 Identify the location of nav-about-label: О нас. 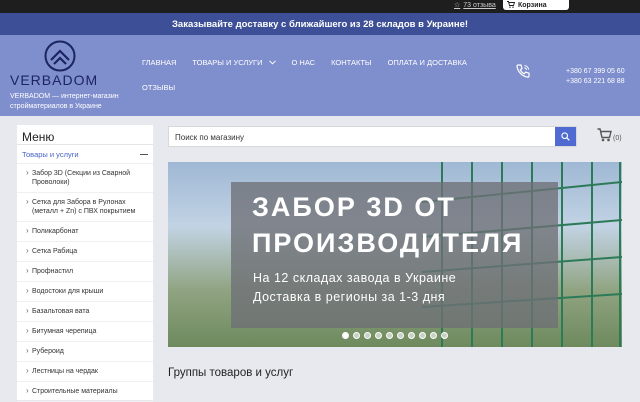
(303, 62).